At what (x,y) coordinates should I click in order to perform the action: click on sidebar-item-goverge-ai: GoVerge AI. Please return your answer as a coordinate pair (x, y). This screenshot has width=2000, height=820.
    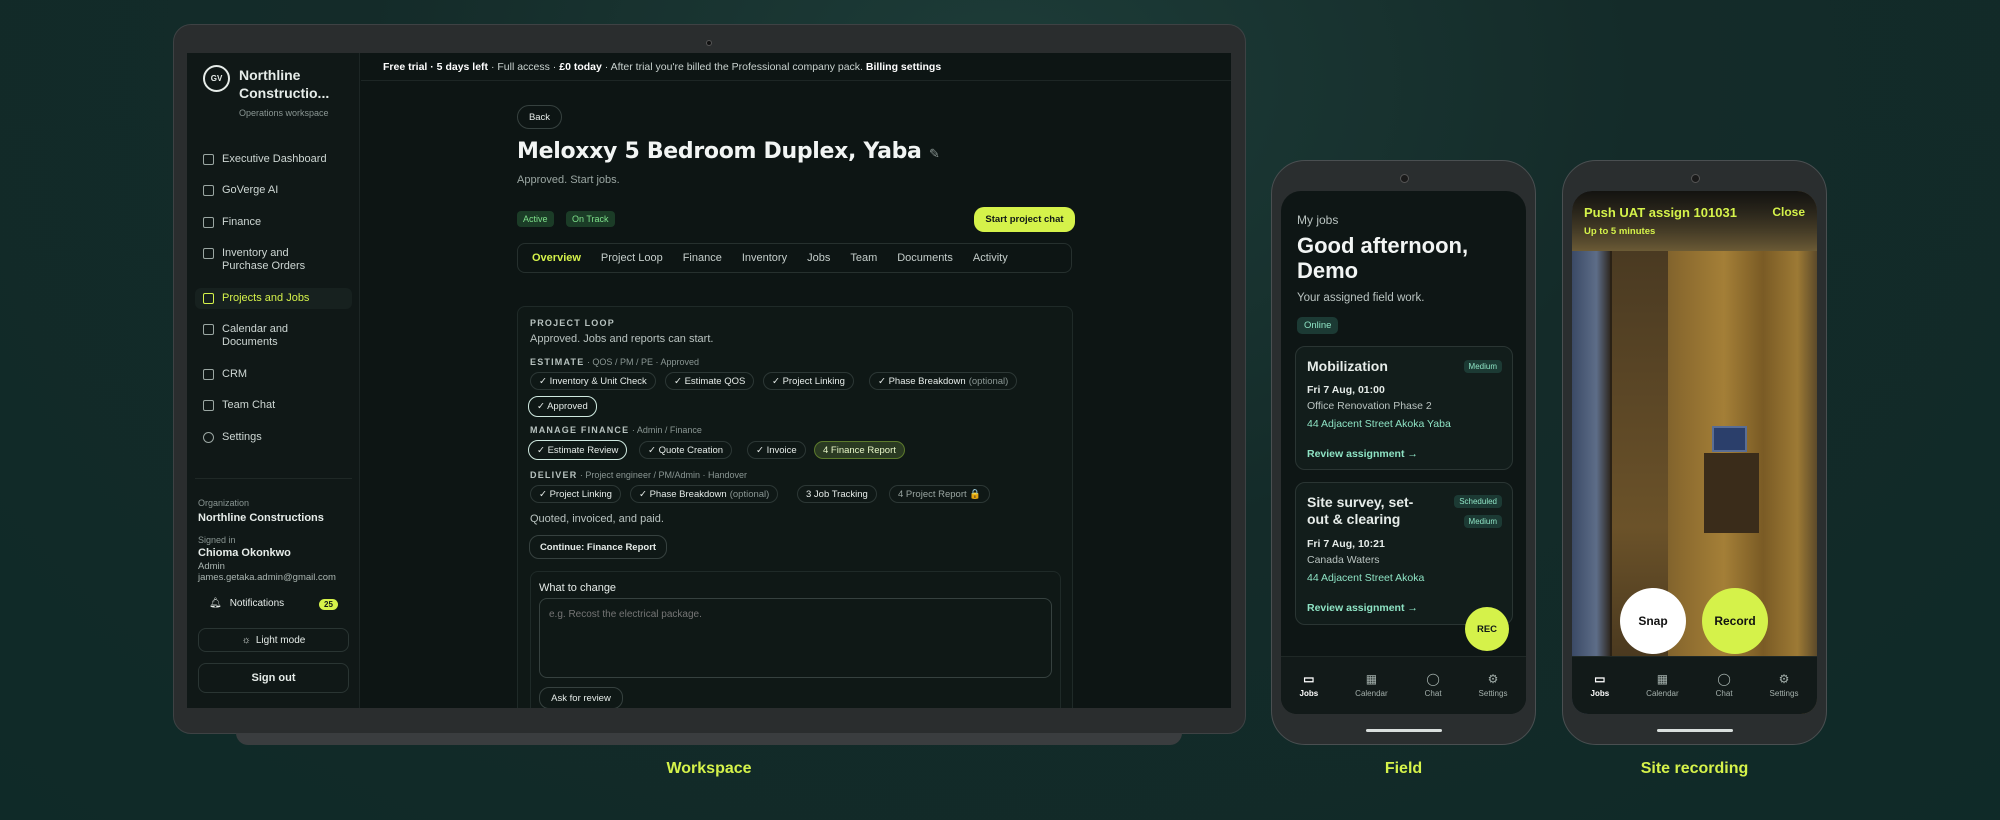
    Looking at the image, I should click on (273, 190).